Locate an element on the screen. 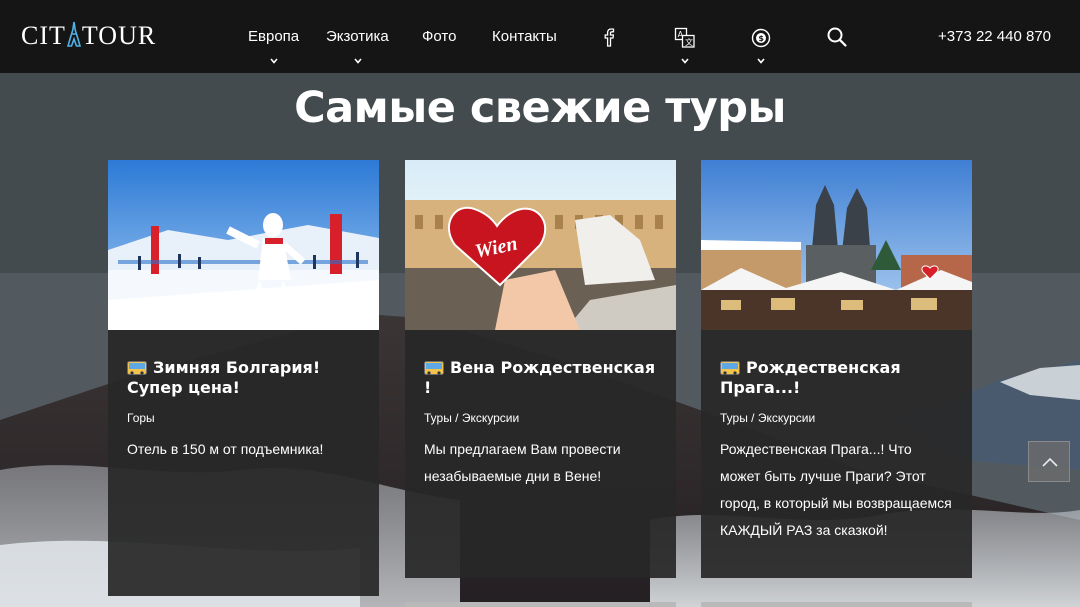  language-icon: A 文 is located at coordinates (685, 38).